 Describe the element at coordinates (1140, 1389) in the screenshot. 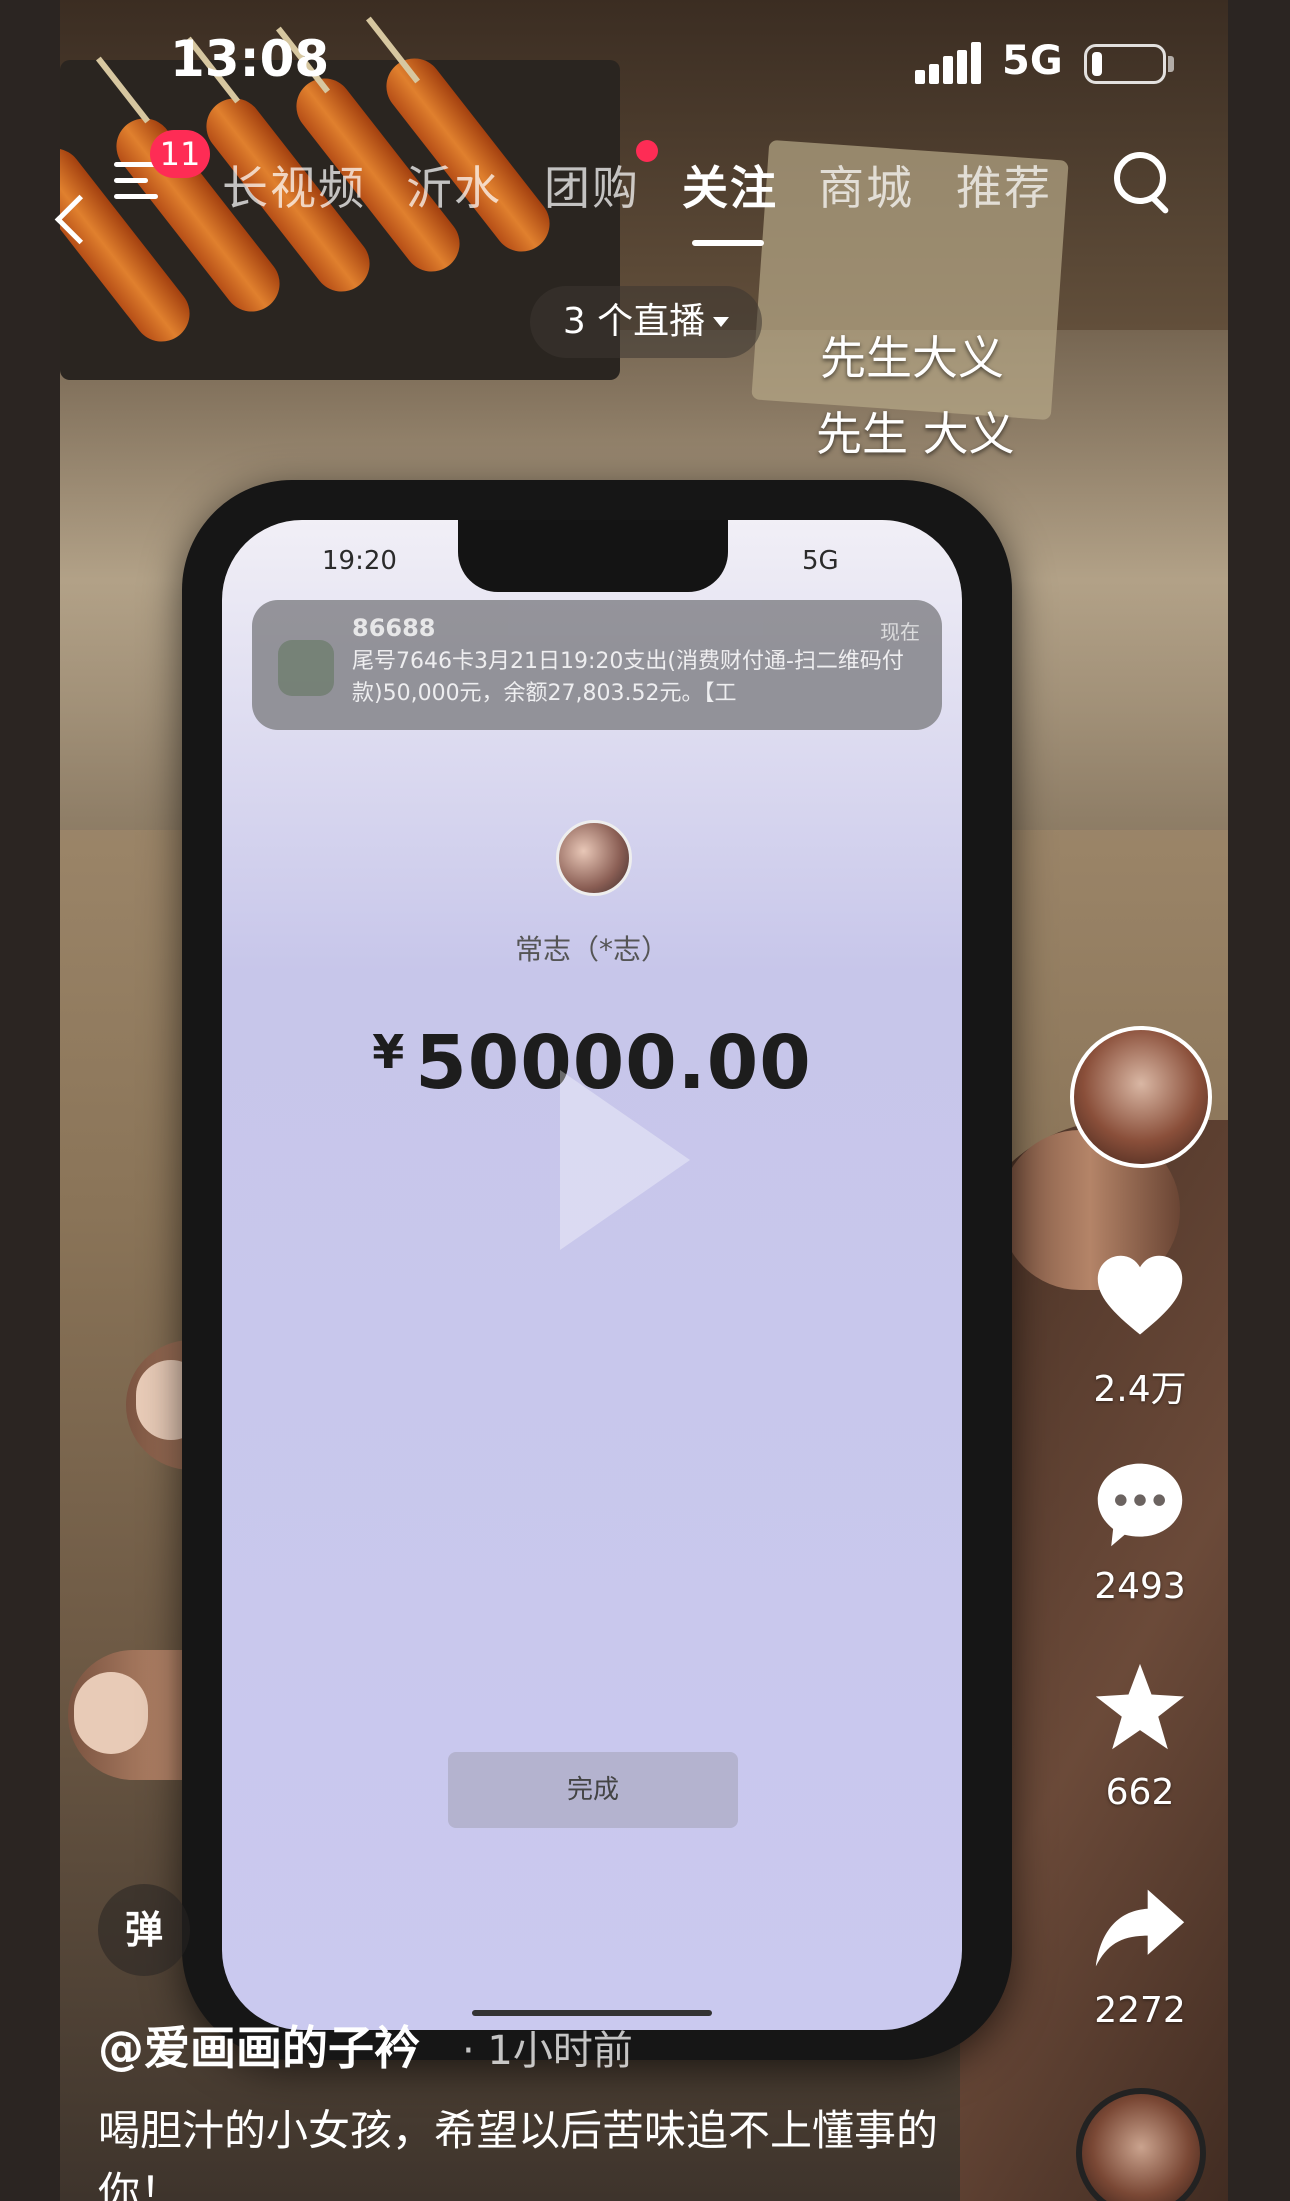

I see `likes-count: 2.4万` at that location.